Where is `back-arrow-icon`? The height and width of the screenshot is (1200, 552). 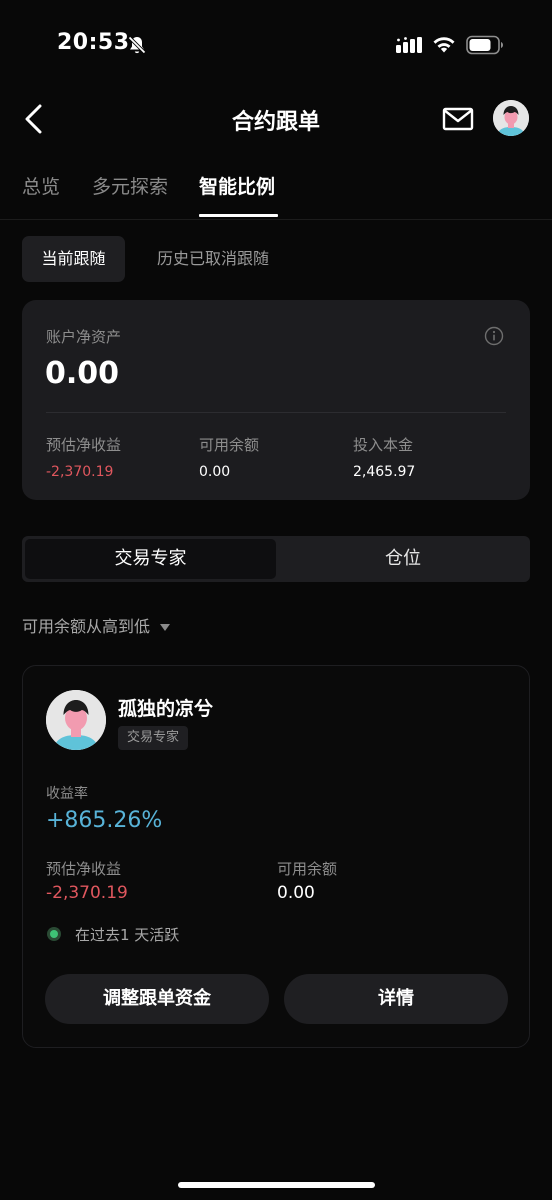
back-arrow-icon is located at coordinates (35, 119).